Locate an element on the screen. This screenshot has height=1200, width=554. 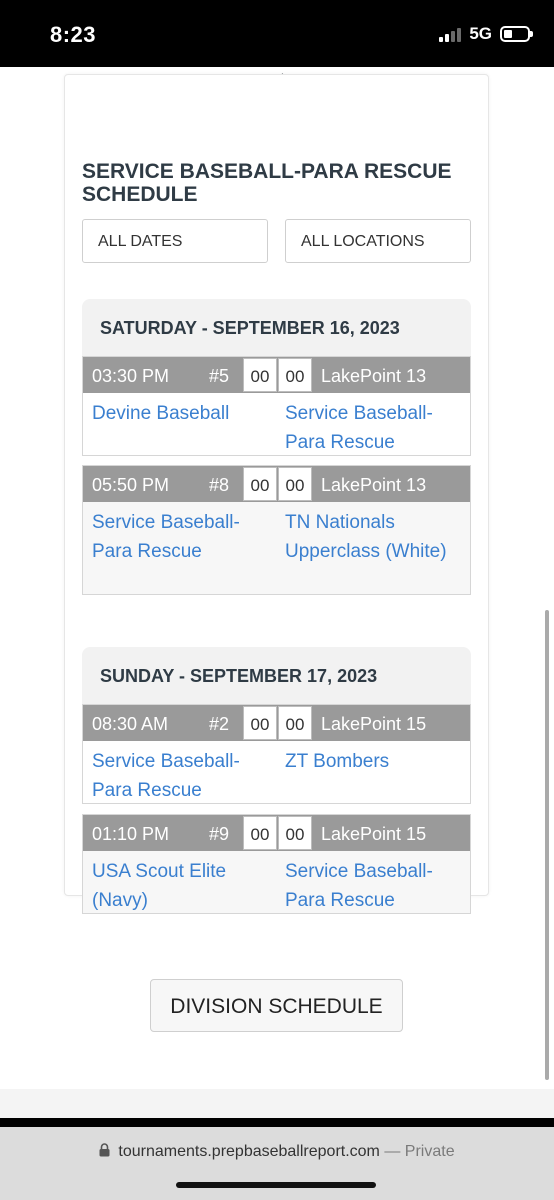
game-time: 01:10 PM is located at coordinates (131, 834).